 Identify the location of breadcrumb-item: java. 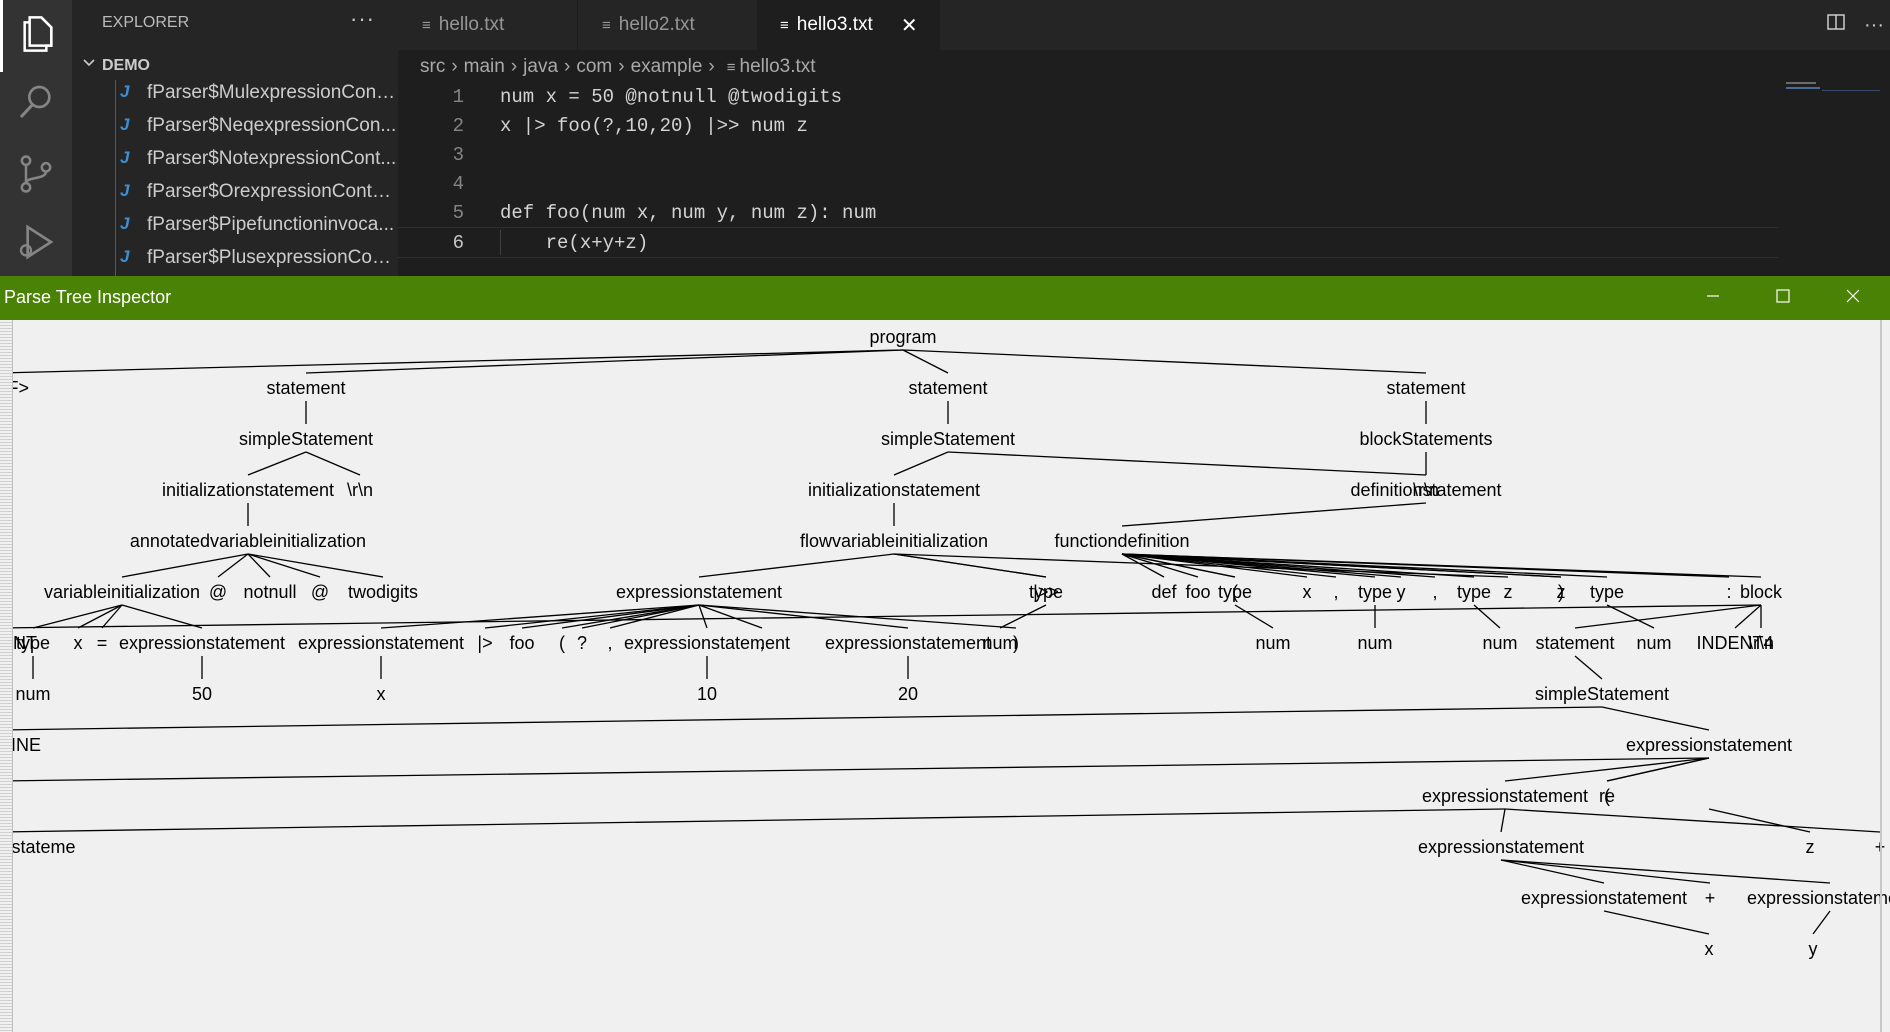
(540, 67).